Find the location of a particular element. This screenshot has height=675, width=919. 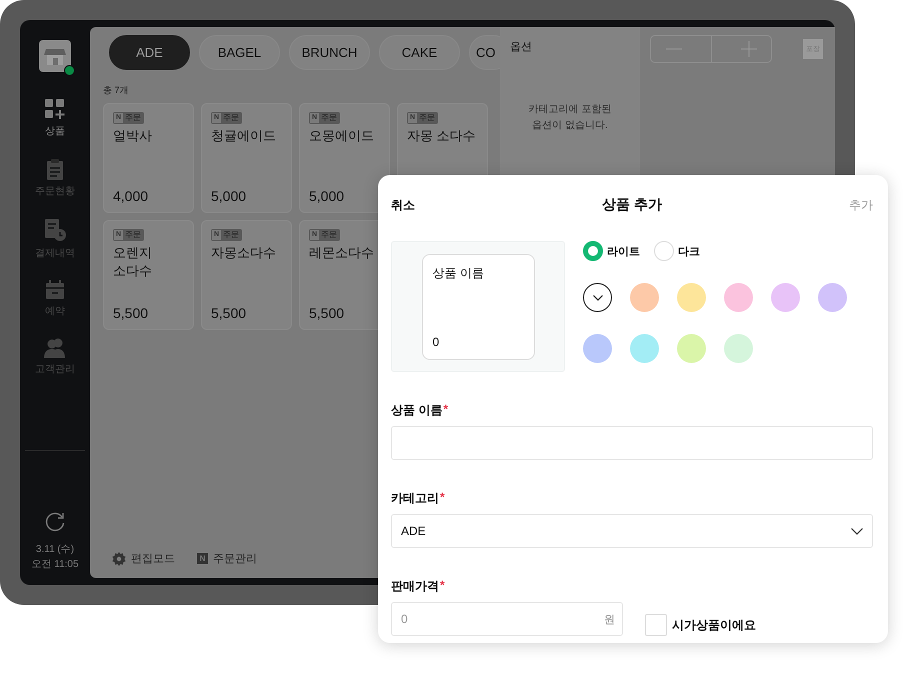

radio-label: 라이트 is located at coordinates (623, 251).